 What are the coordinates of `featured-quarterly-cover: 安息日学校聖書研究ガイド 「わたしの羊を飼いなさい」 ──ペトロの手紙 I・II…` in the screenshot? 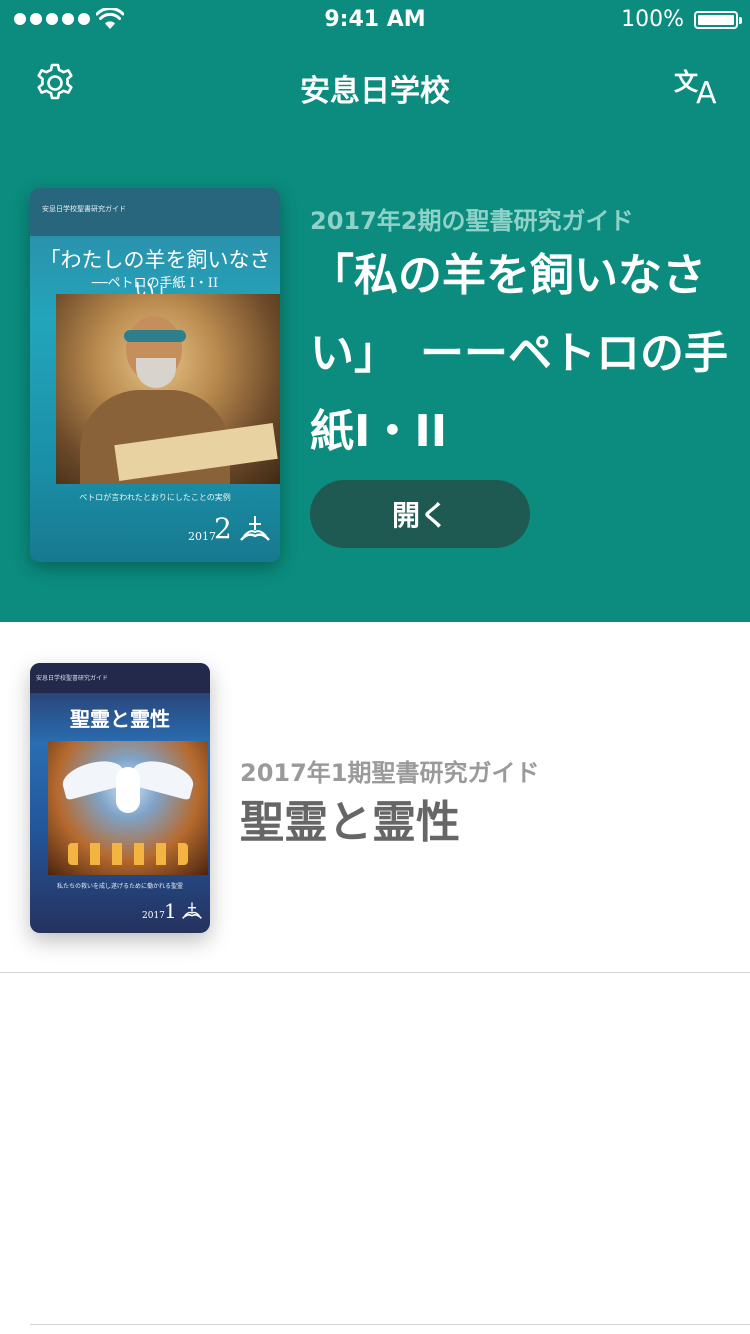 It's located at (155, 375).